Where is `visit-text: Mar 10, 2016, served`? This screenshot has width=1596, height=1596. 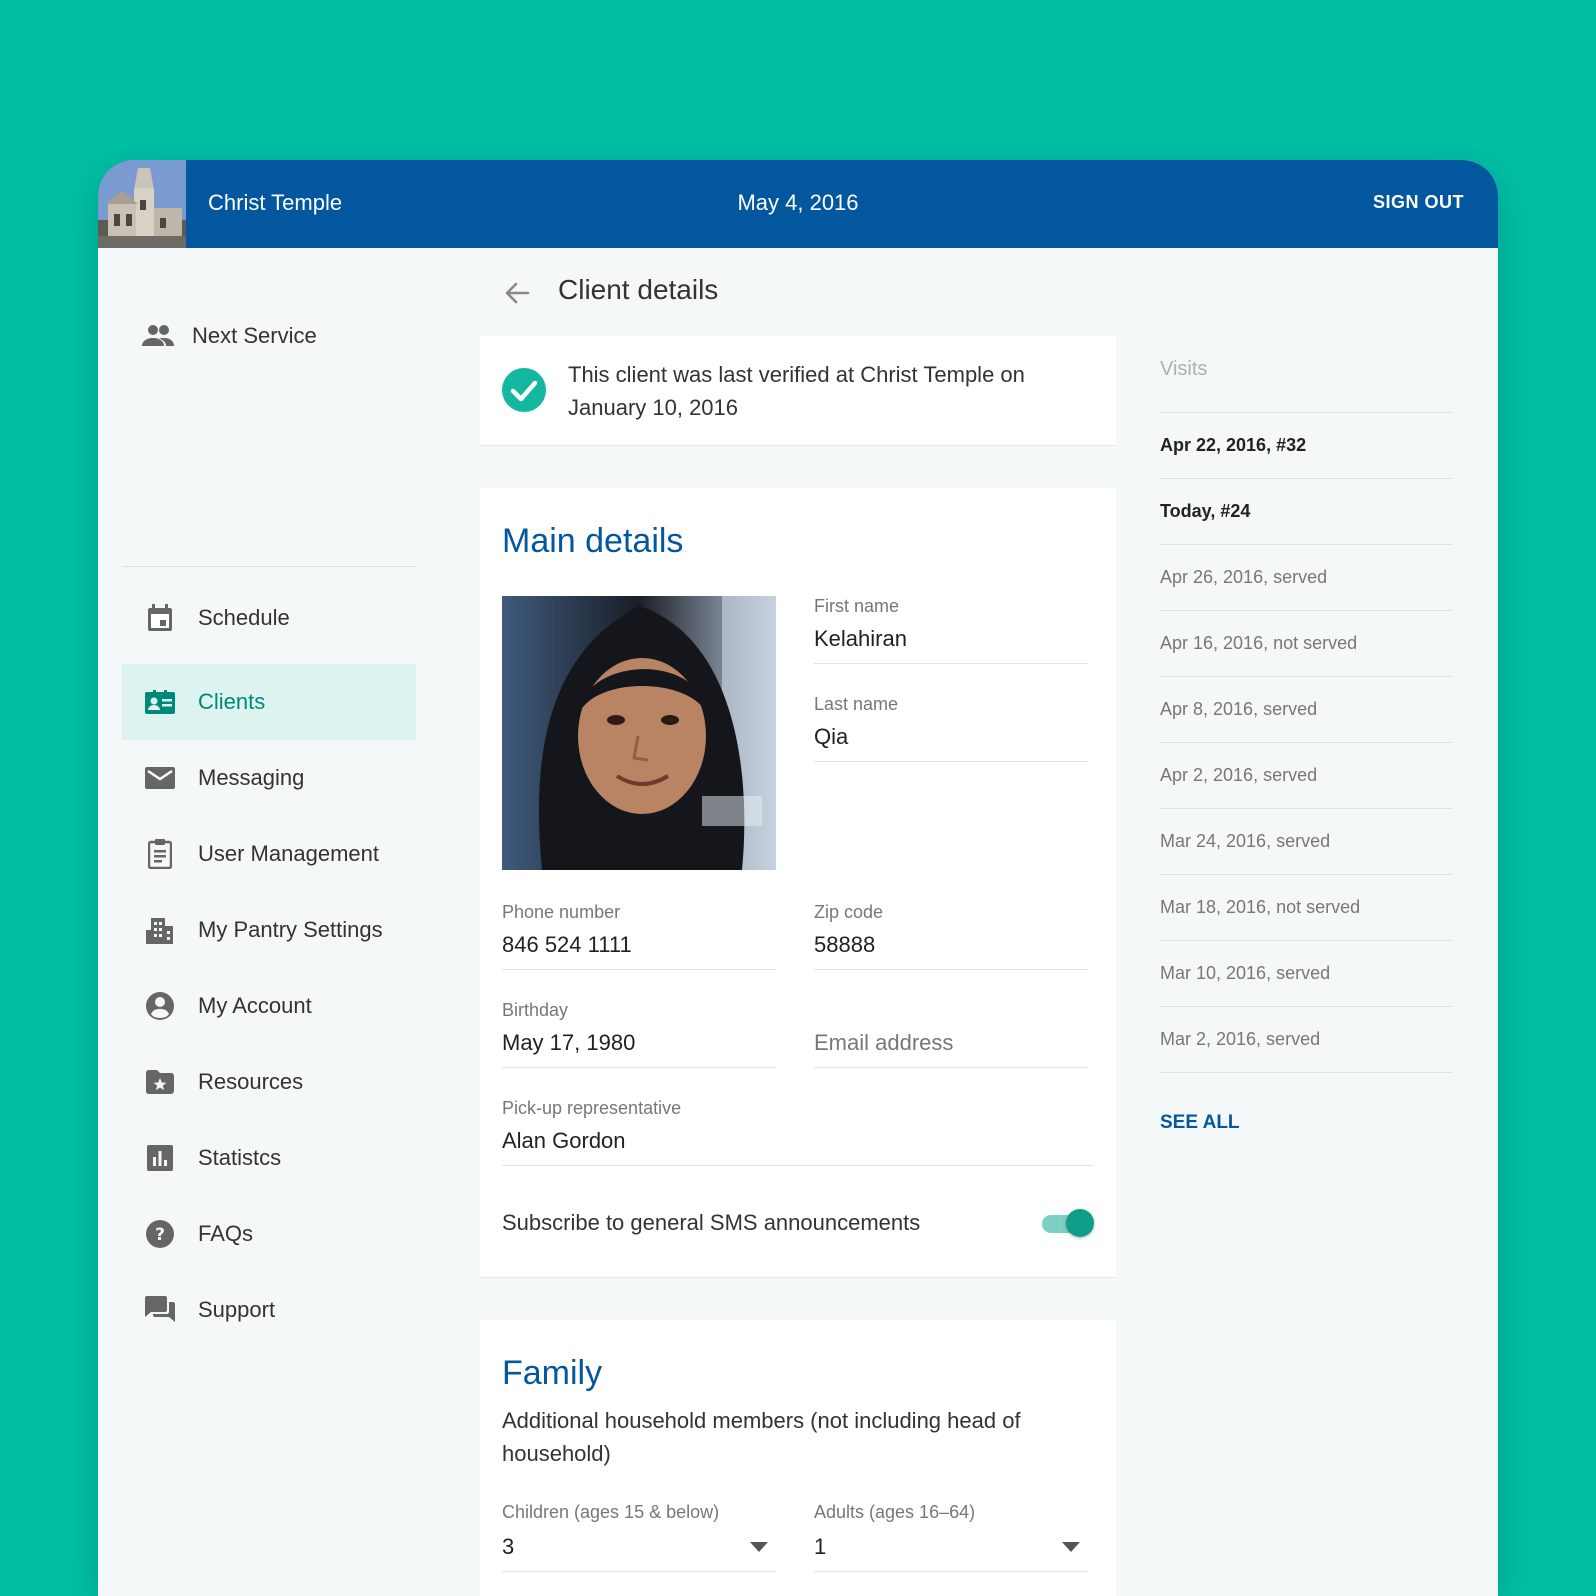
visit-text: Mar 10, 2016, served is located at coordinates (1245, 973).